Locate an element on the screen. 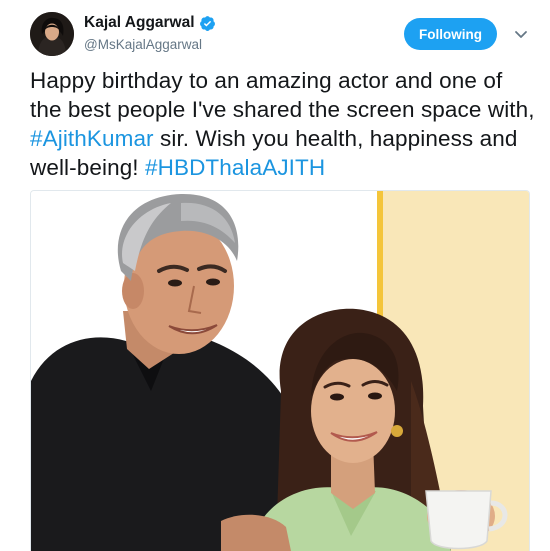 The height and width of the screenshot is (551, 550). following-button: Following is located at coordinates (450, 34).